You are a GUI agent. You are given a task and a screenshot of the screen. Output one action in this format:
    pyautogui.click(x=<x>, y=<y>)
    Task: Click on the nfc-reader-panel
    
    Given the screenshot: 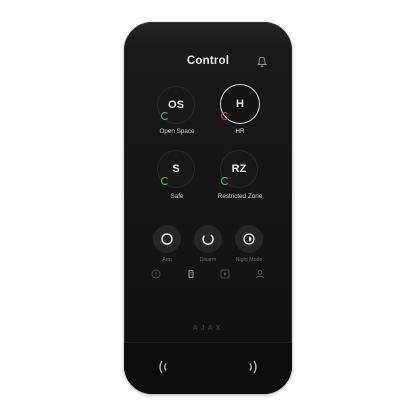 What is the action you would take?
    pyautogui.click(x=208, y=368)
    